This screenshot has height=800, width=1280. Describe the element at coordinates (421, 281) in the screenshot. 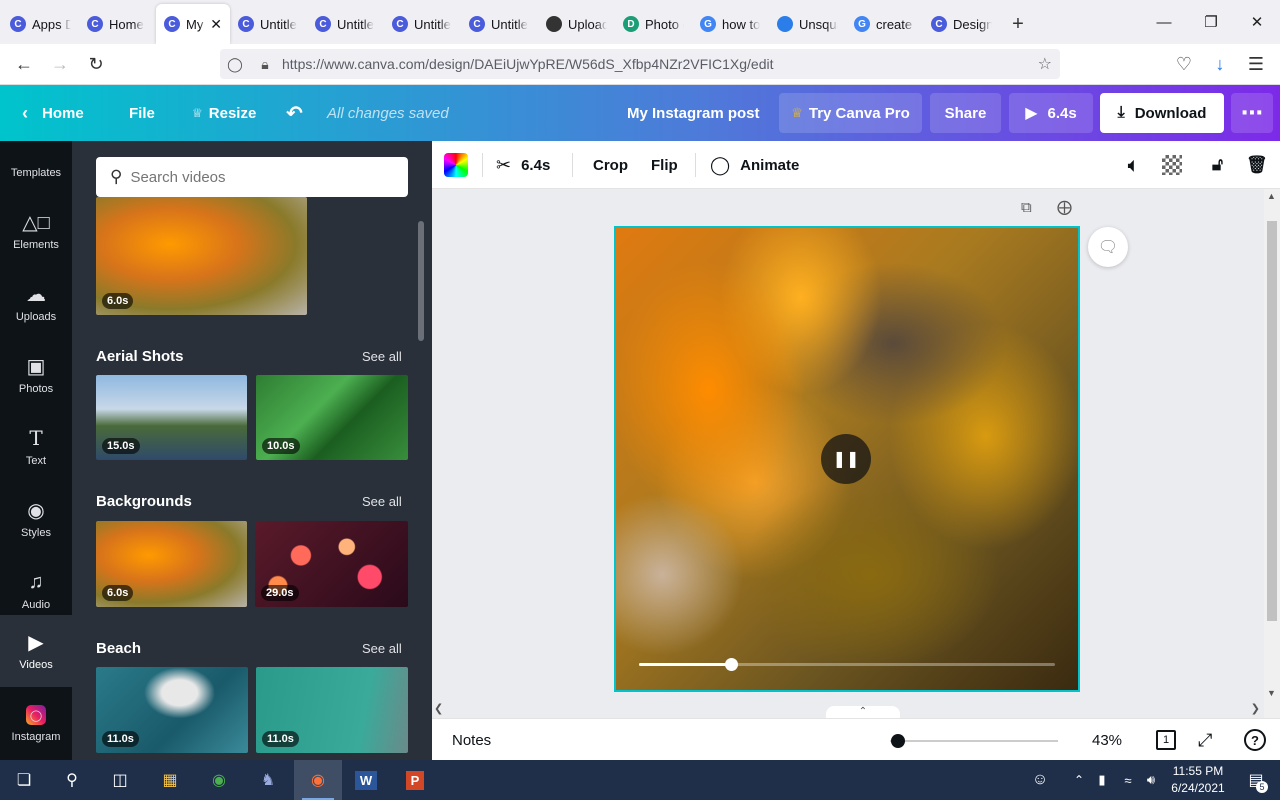

I see `panel-scrollbar` at that location.